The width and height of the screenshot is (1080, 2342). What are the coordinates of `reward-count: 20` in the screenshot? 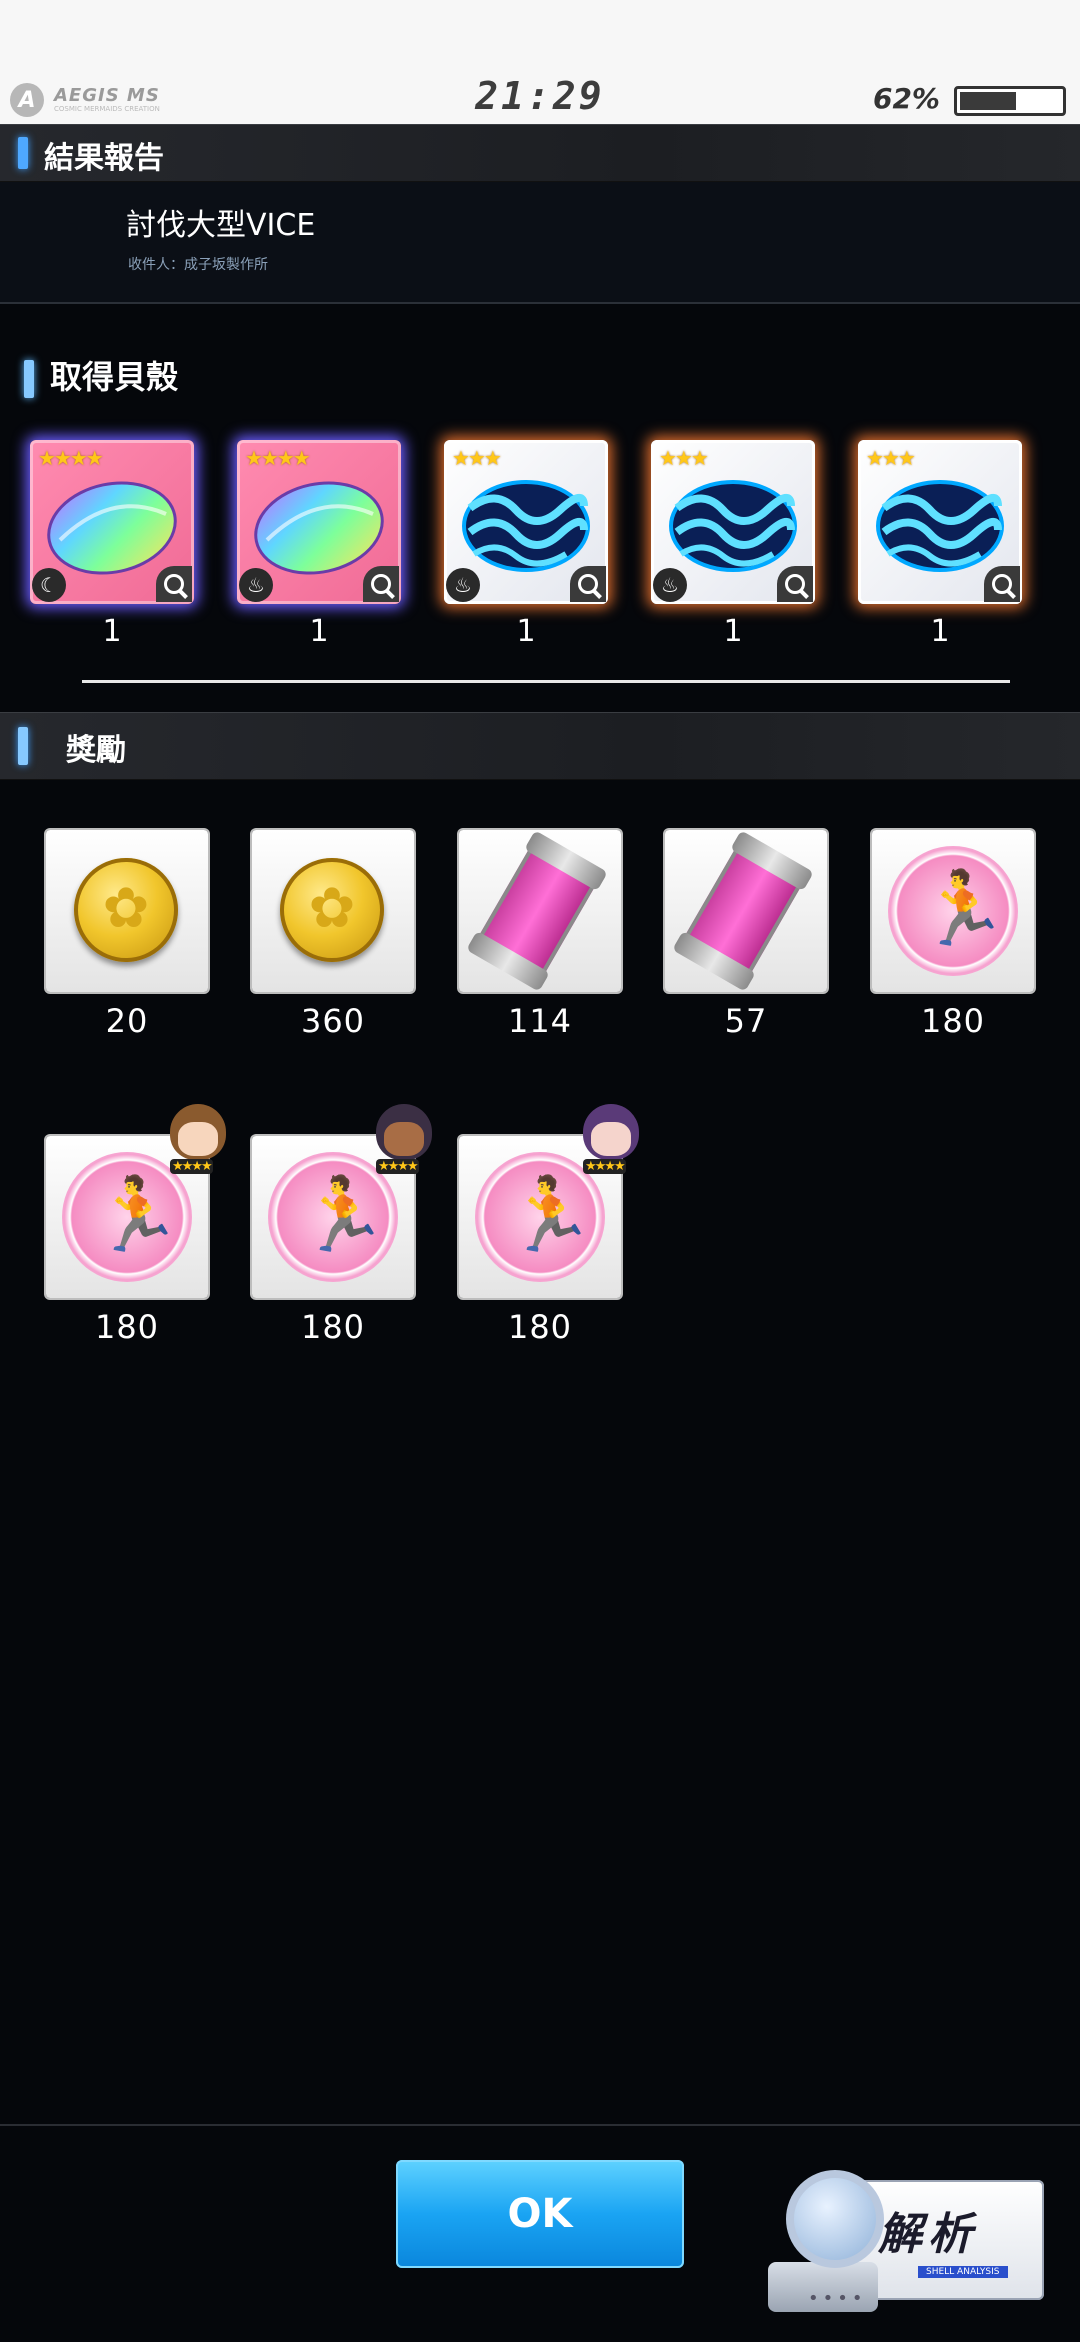 It's located at (127, 1021).